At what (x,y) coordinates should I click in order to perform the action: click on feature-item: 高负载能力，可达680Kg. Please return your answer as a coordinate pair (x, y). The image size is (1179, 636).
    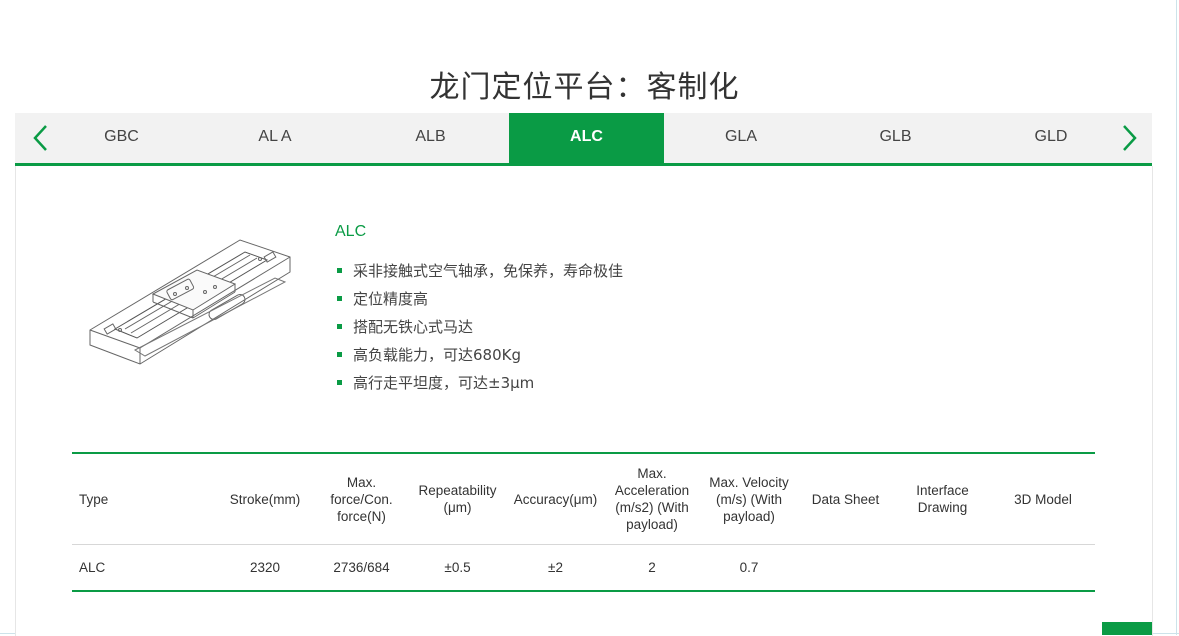
    Looking at the image, I should click on (479, 356).